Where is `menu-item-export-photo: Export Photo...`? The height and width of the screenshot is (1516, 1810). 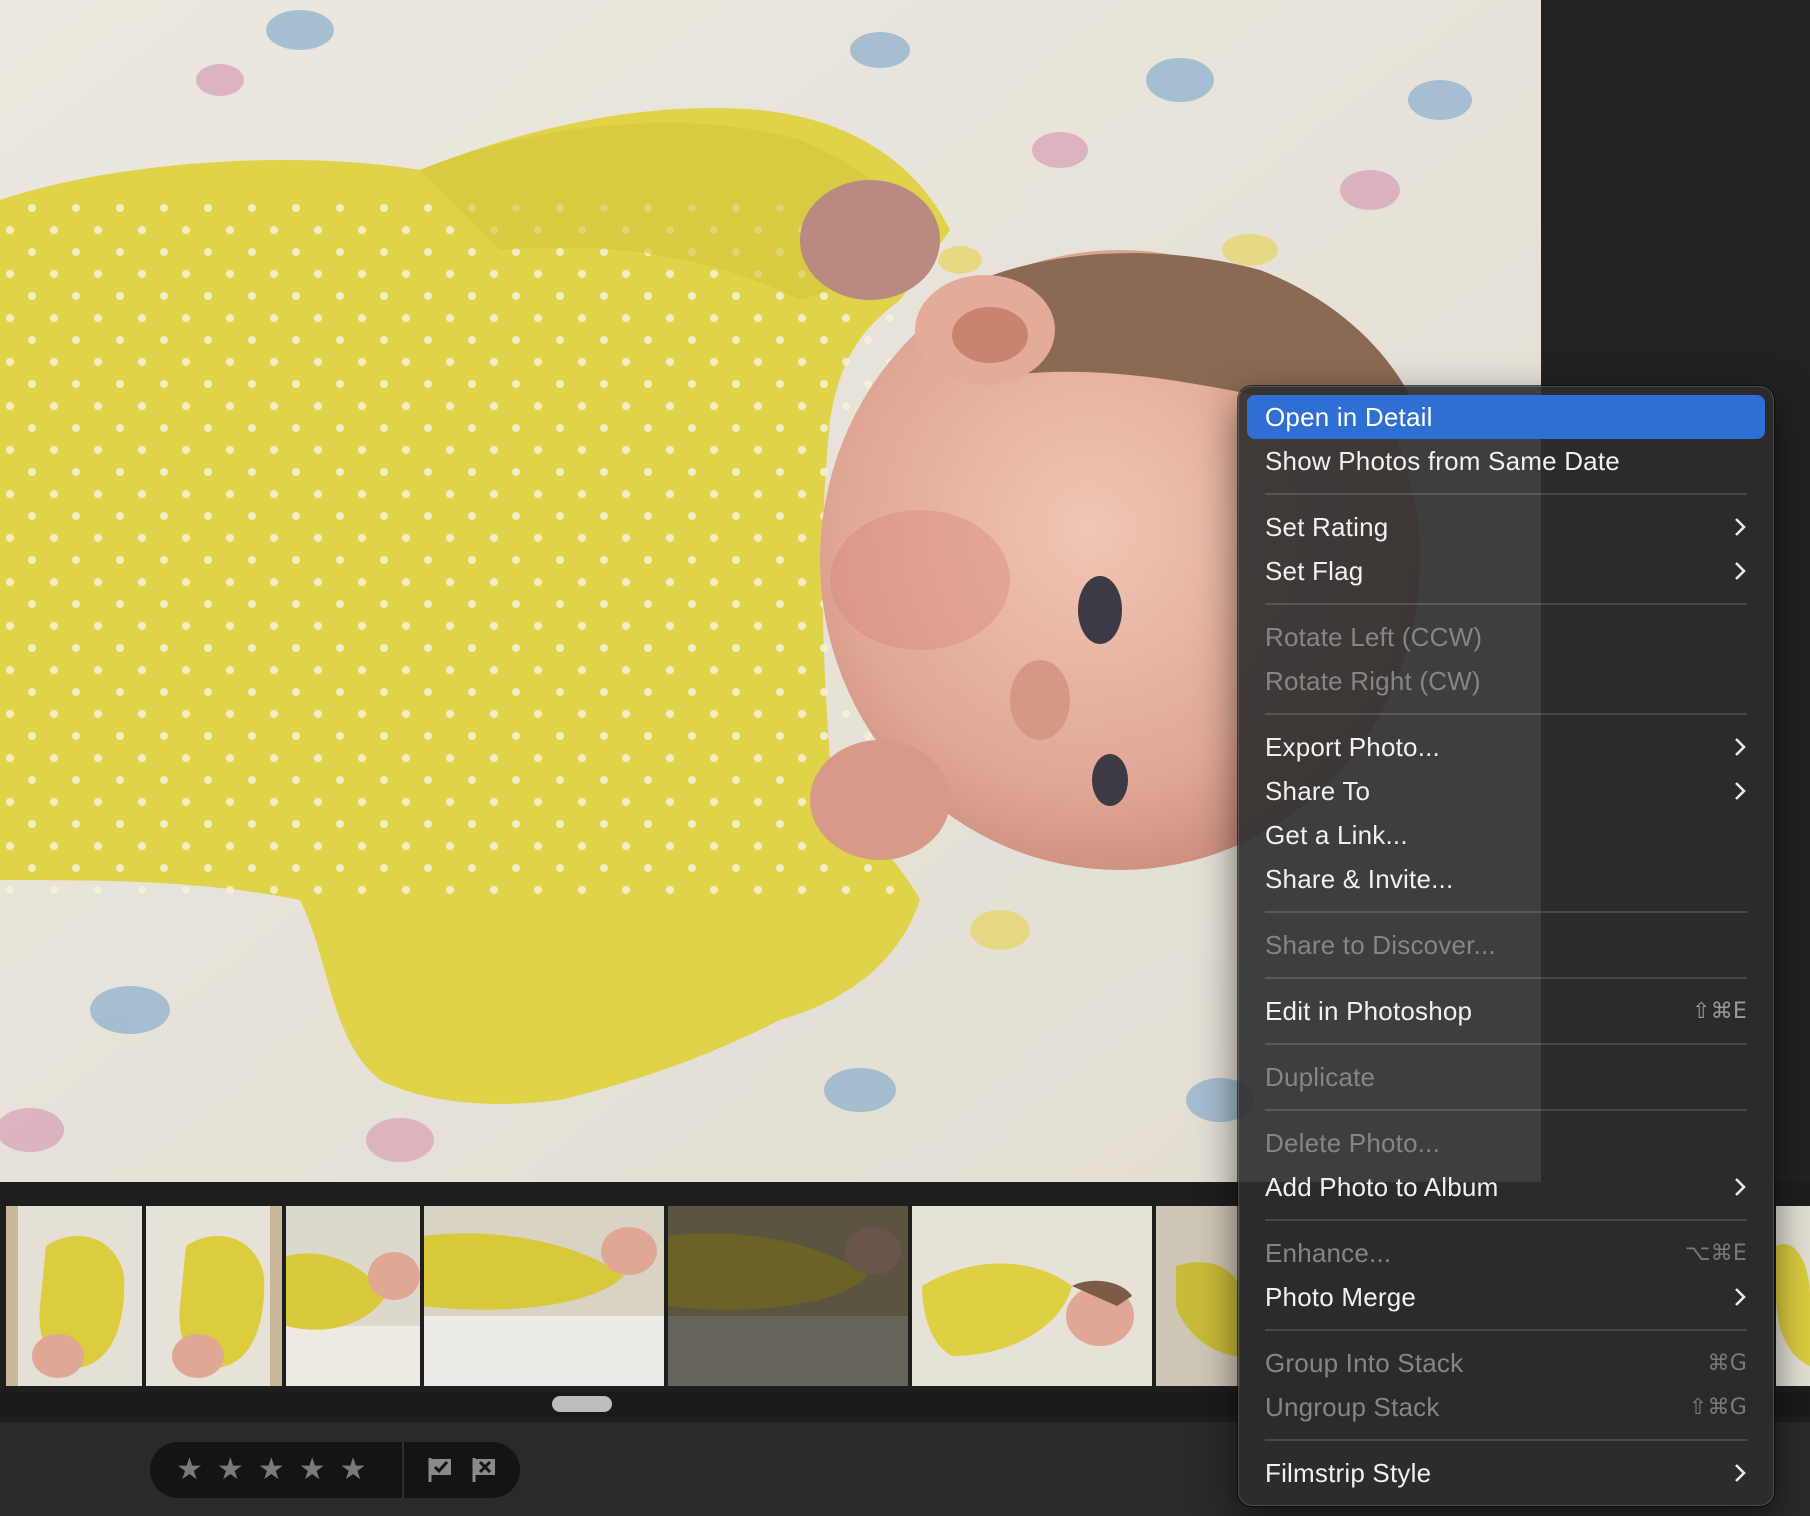
menu-item-export-photo: Export Photo... is located at coordinates (1506, 747).